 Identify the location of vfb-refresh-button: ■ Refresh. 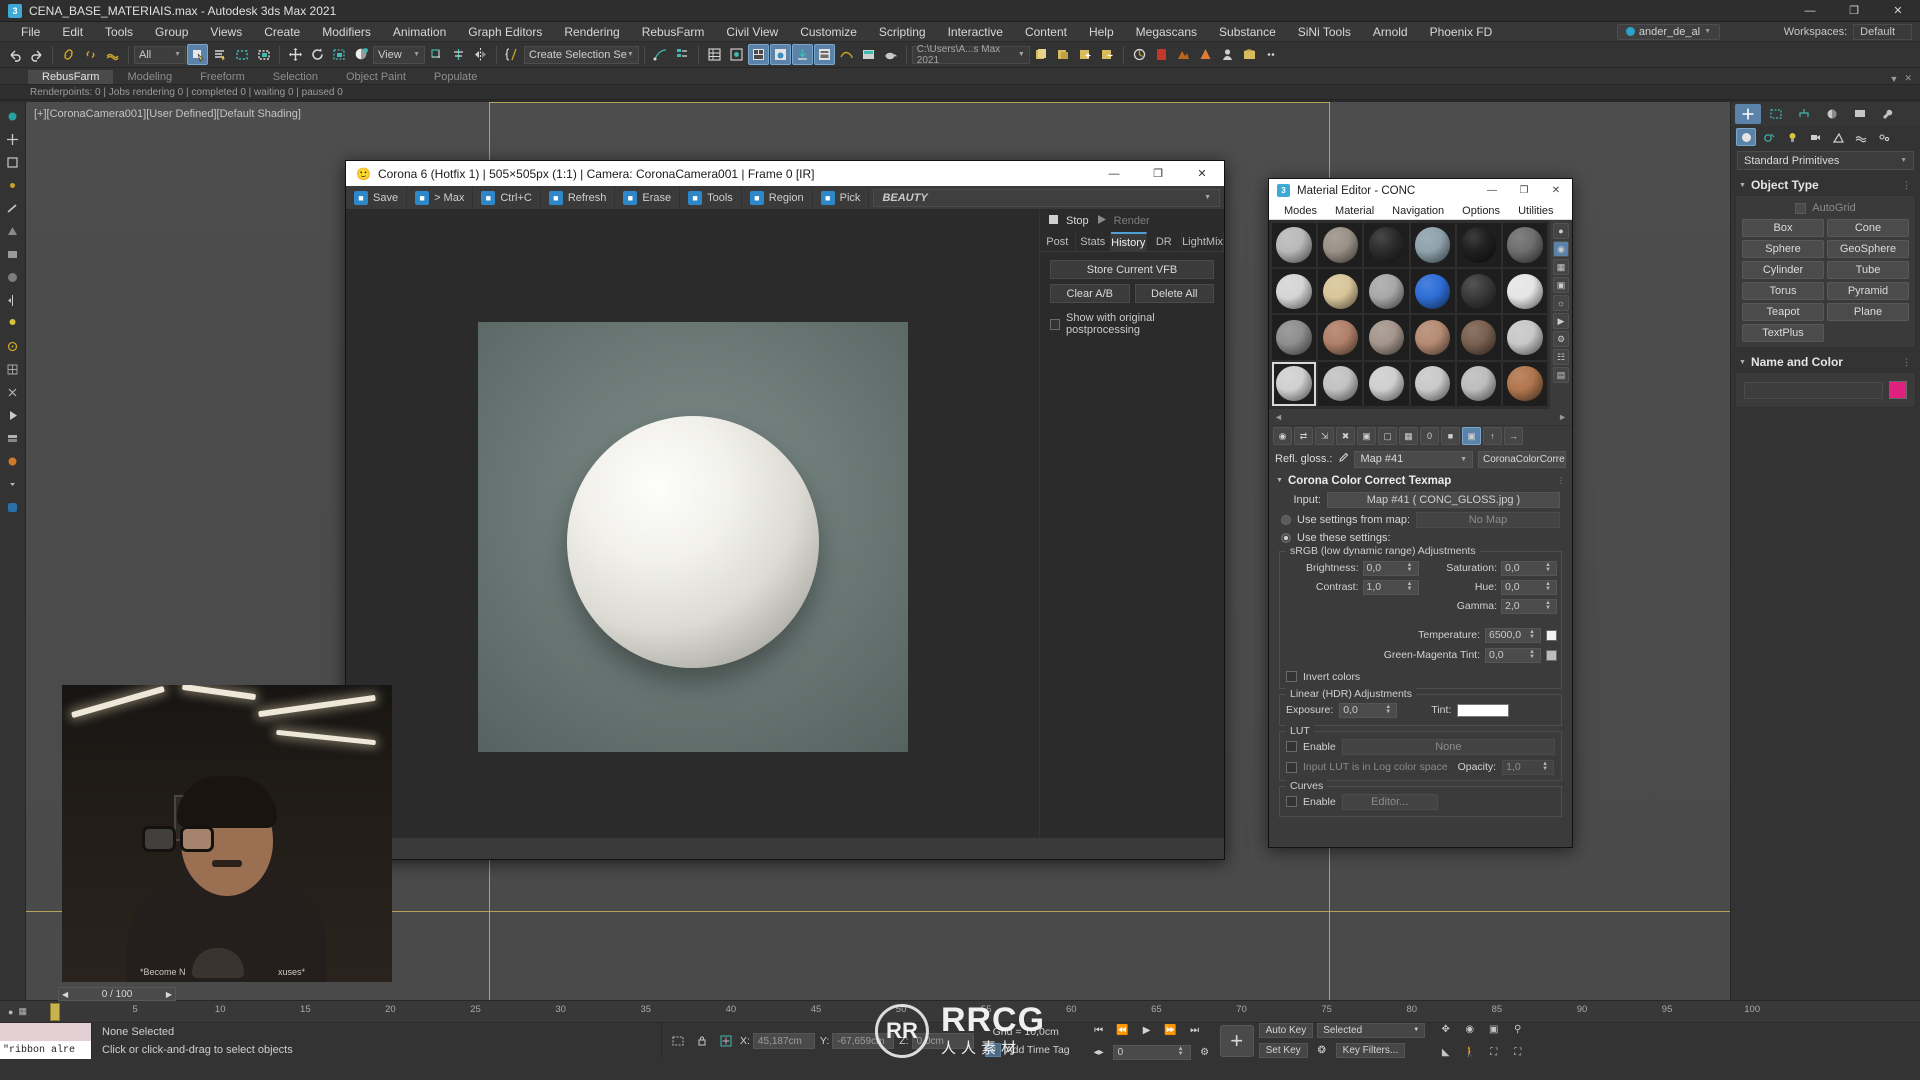
(578, 197).